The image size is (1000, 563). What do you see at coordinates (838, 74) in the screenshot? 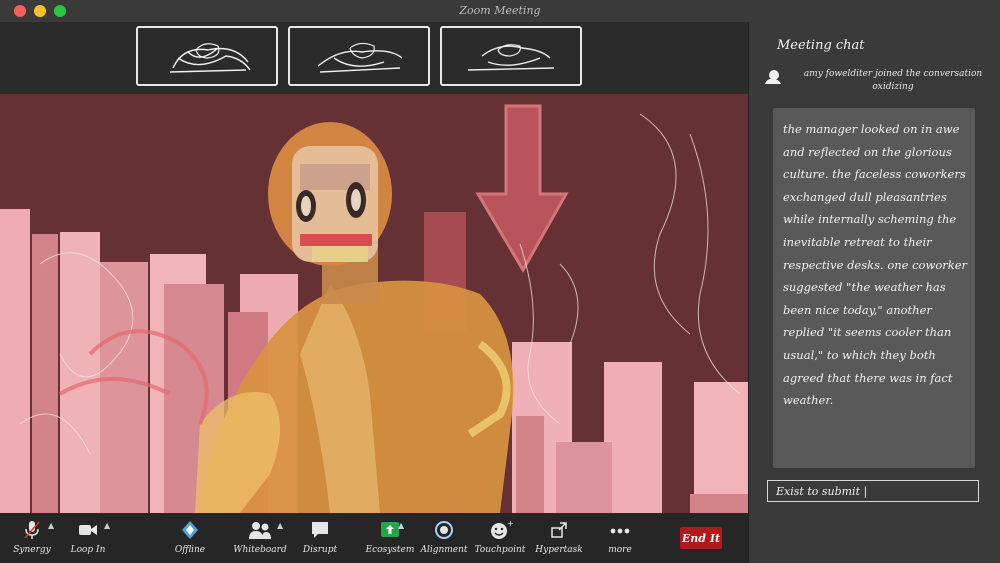
I see `join-user-name: amy fowelditer` at bounding box center [838, 74].